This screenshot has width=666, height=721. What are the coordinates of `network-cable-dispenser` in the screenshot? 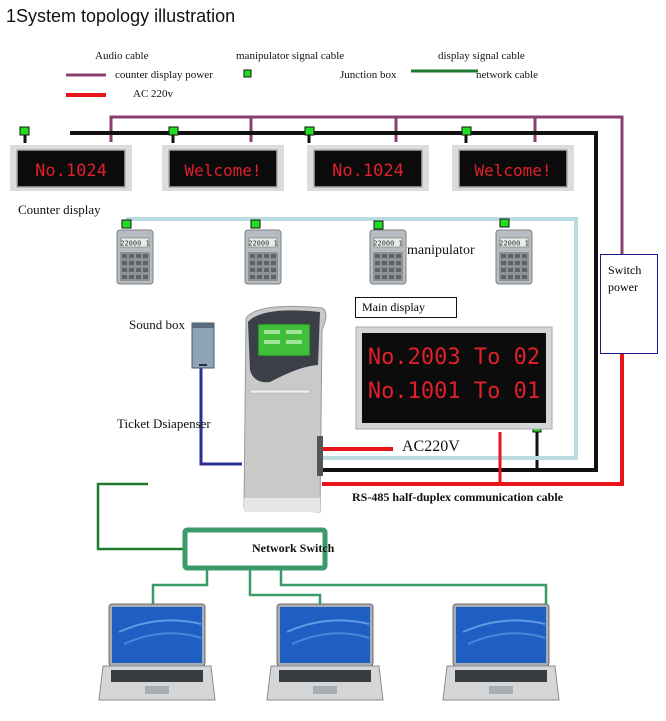 It's located at (139, 516).